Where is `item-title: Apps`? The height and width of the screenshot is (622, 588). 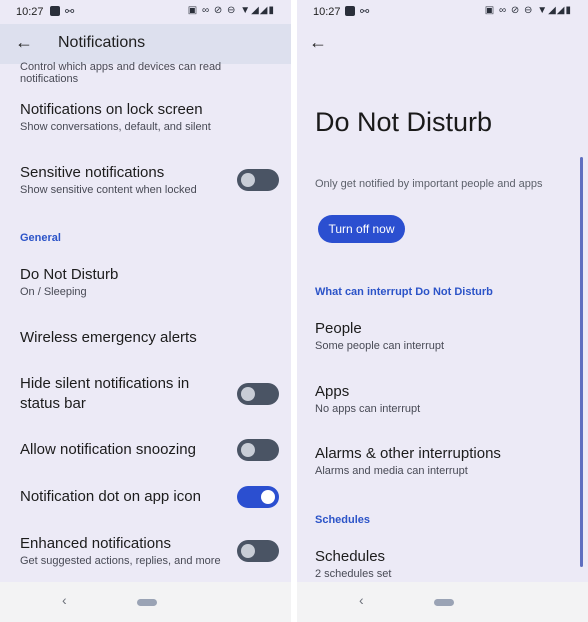
item-title: Apps is located at coordinates (332, 391).